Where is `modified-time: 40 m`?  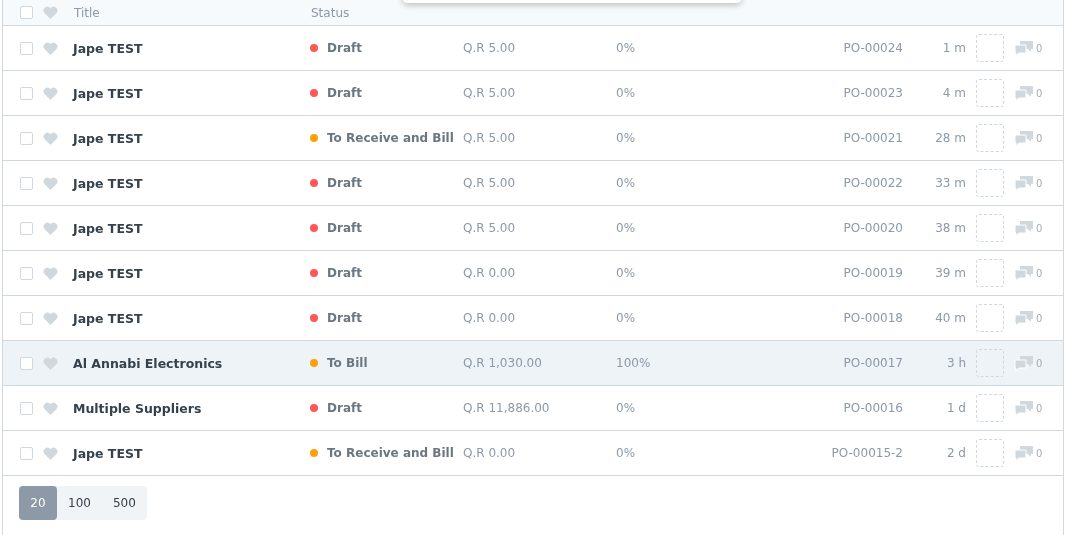
modified-time: 40 m is located at coordinates (950, 318).